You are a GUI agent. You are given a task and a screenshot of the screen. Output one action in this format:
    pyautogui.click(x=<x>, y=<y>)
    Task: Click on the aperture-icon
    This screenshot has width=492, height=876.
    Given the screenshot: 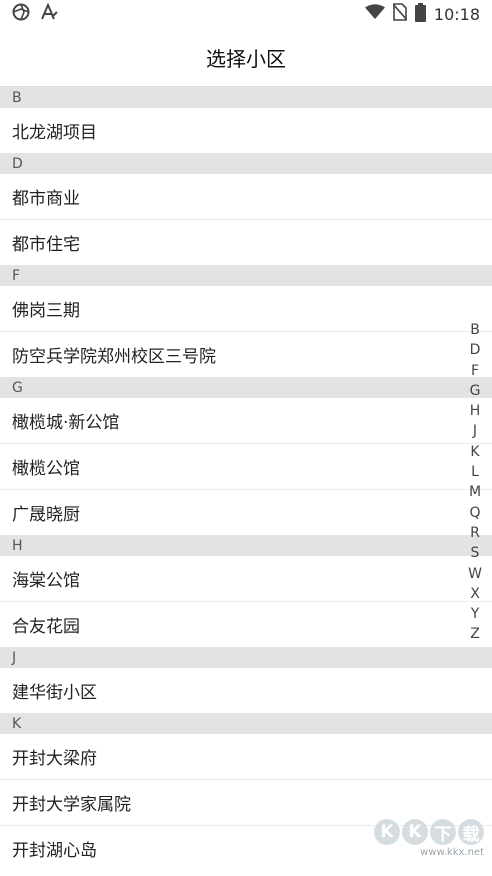 What is the action you would take?
    pyautogui.click(x=21, y=14)
    